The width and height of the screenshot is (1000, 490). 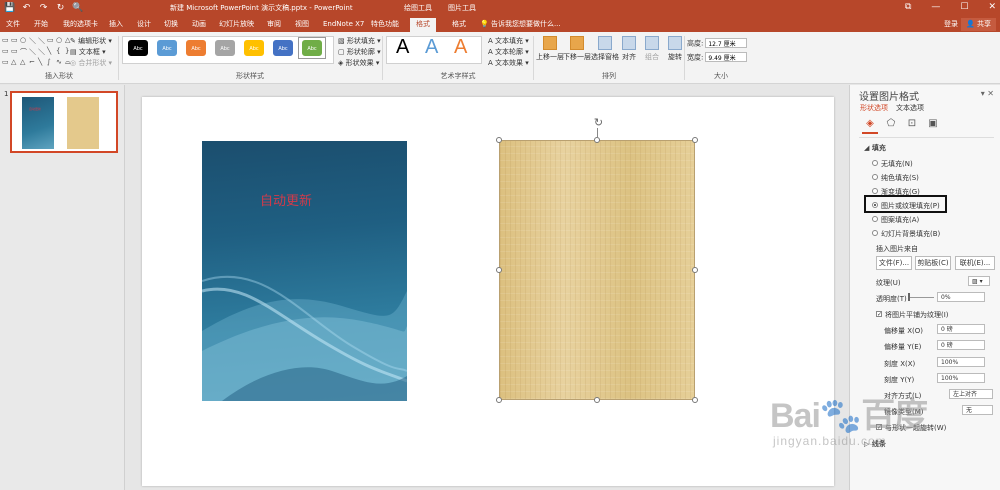 I want to click on offset-y-input: 0 磅, so click(x=961, y=345).